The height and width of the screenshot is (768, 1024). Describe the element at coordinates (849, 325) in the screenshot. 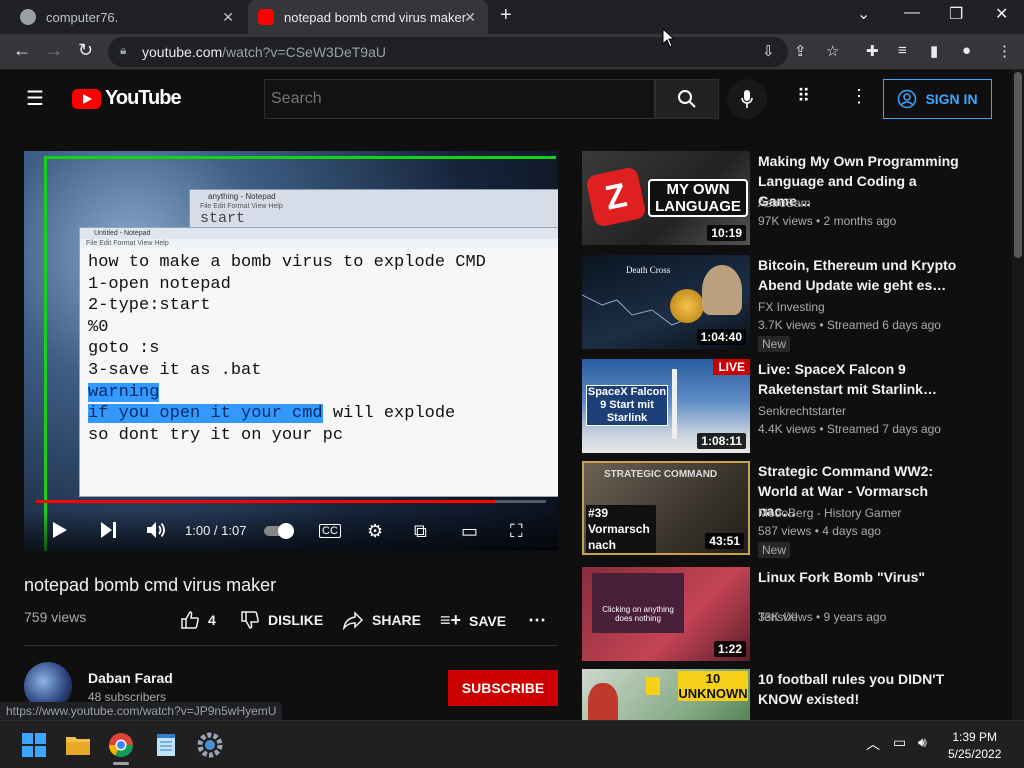

I see `video-meta: 3.7K views • Streamed 6 days ago` at that location.